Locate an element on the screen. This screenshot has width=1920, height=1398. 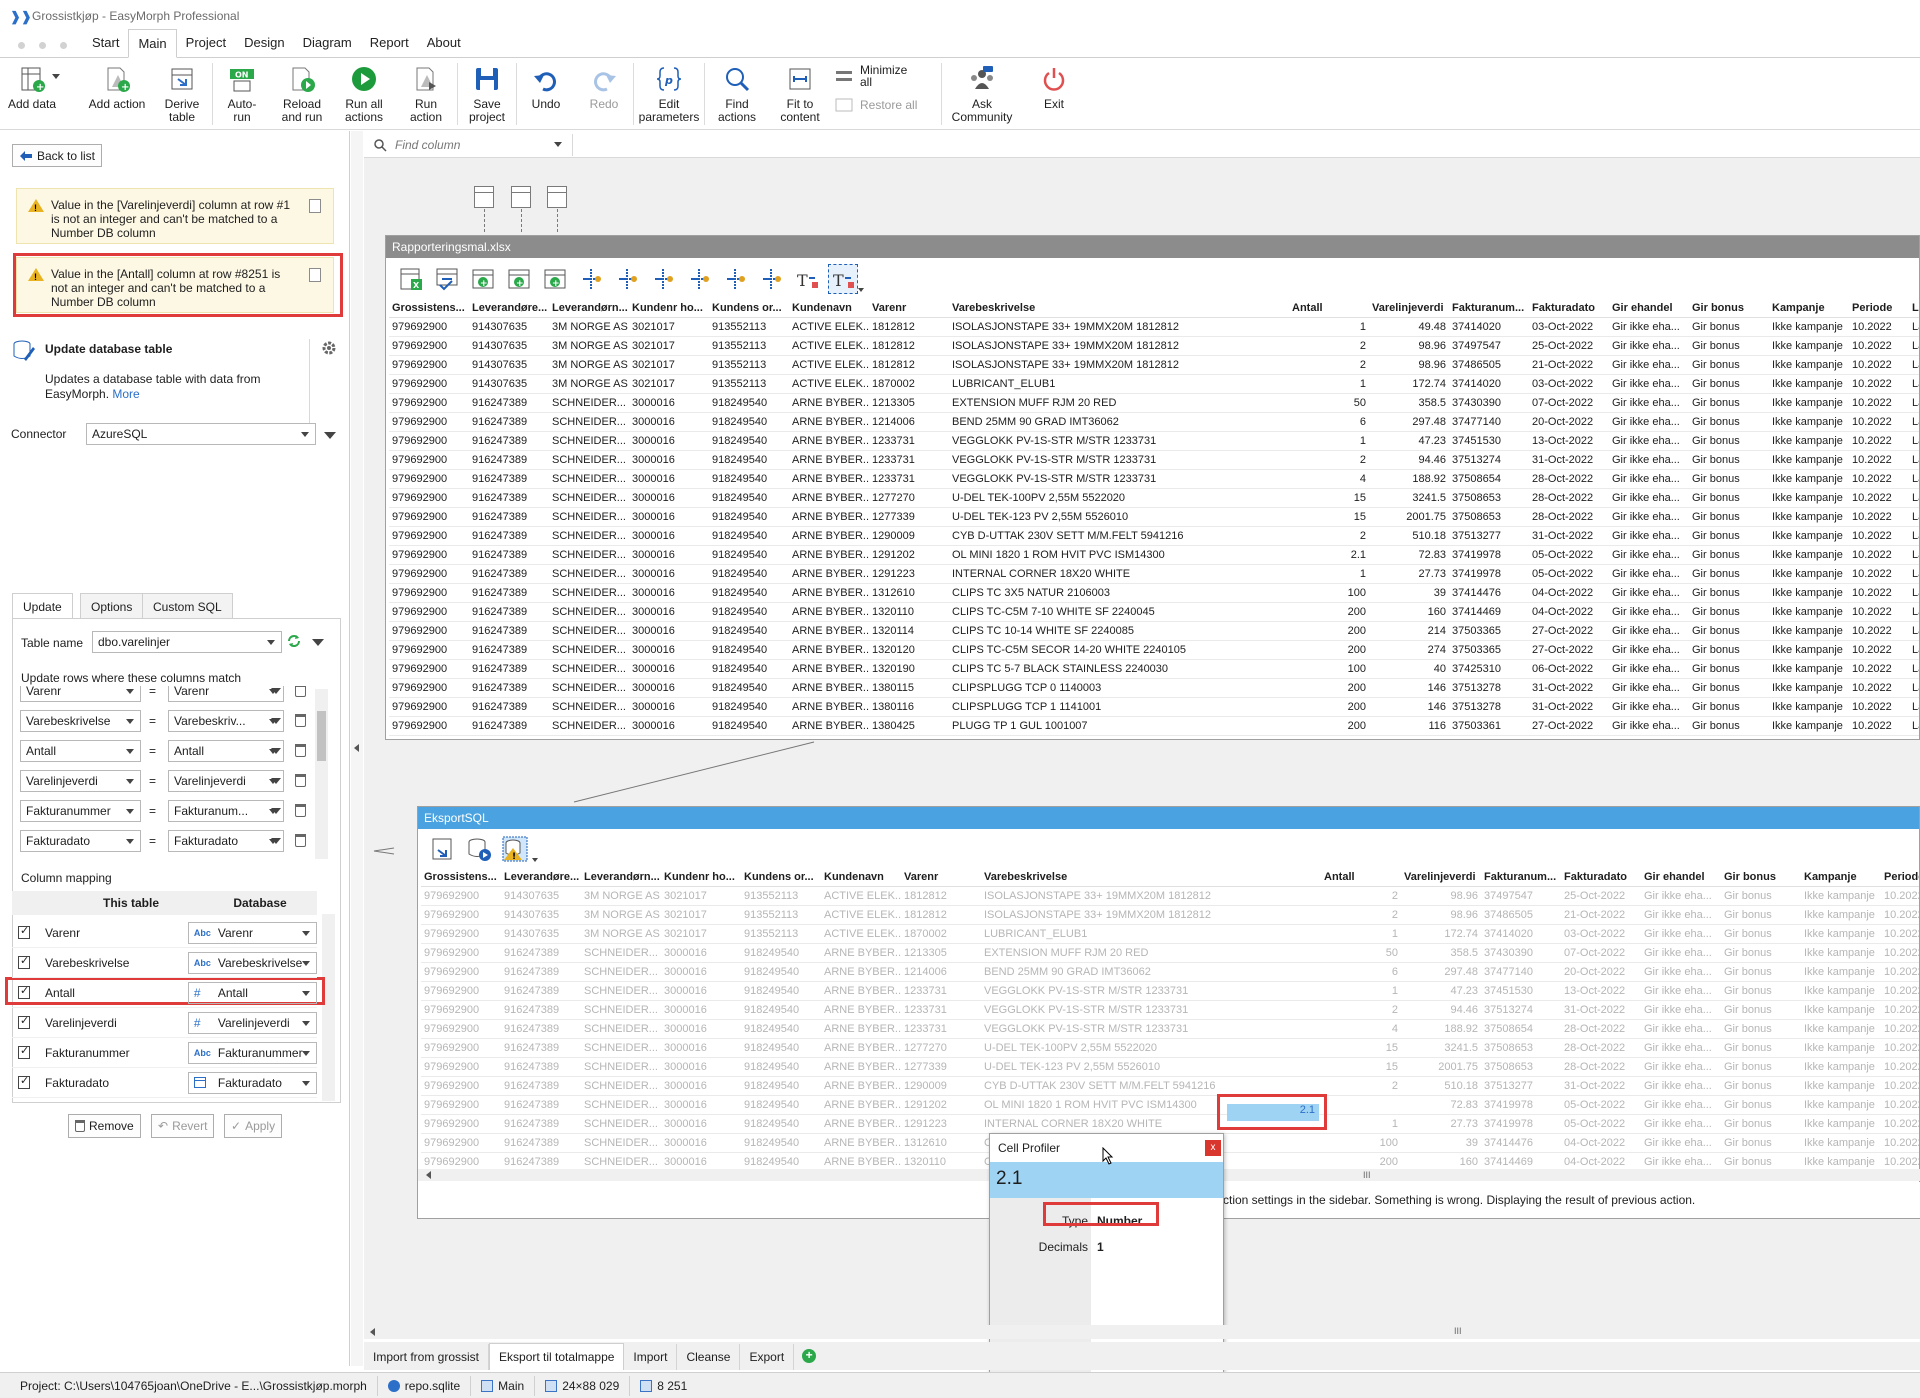
table-cell: 72.83 is located at coordinates (1441, 1105).